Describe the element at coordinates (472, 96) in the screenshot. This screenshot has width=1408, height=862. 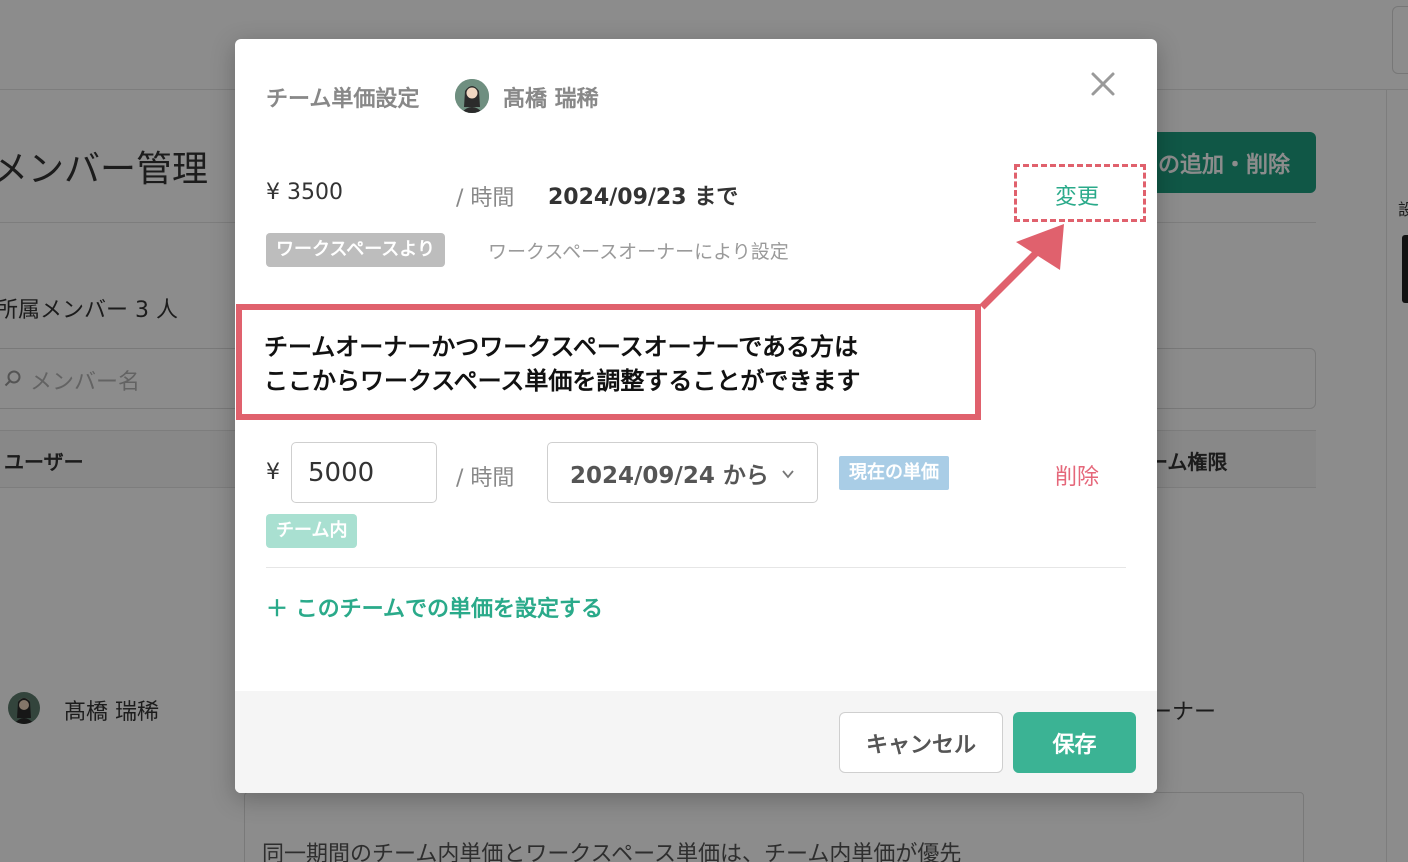
I see `avatar` at that location.